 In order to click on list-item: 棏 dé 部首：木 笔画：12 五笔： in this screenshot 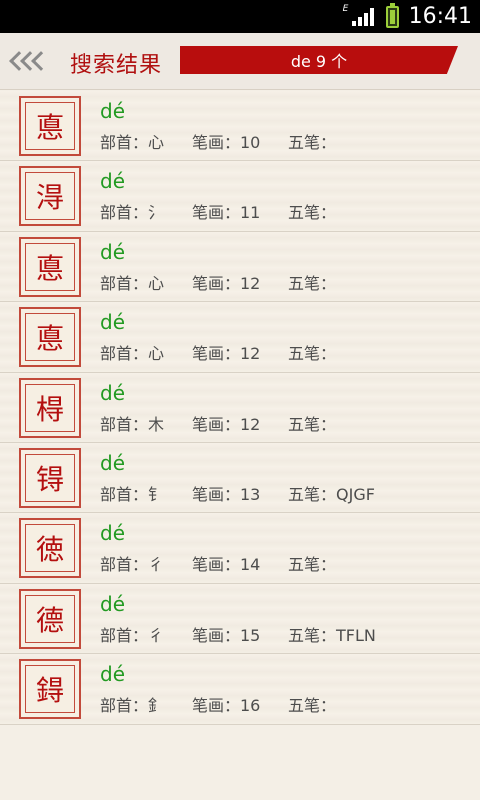, I will do `click(240, 407)`.